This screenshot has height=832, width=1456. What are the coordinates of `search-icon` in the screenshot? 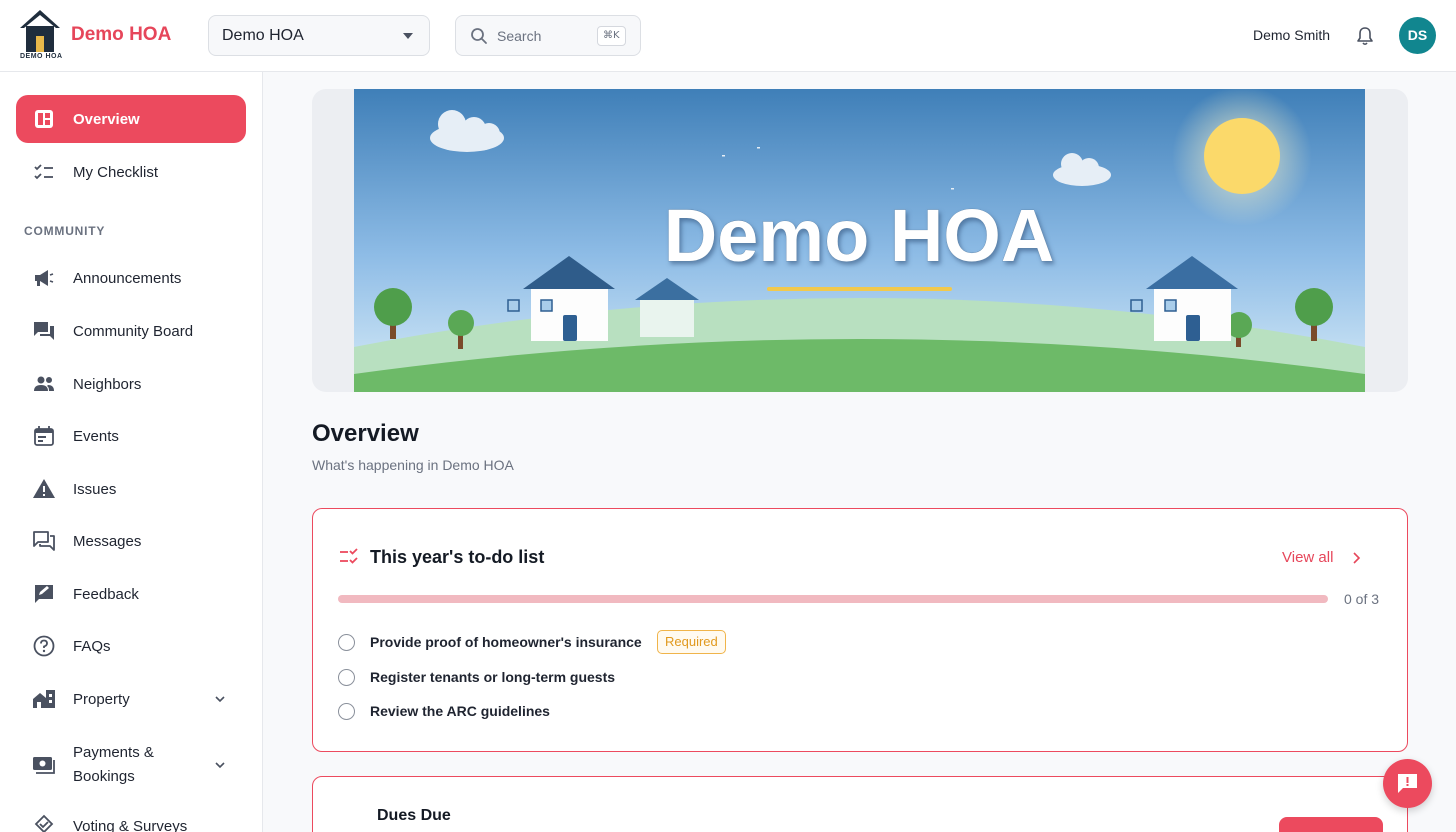 It's located at (479, 36).